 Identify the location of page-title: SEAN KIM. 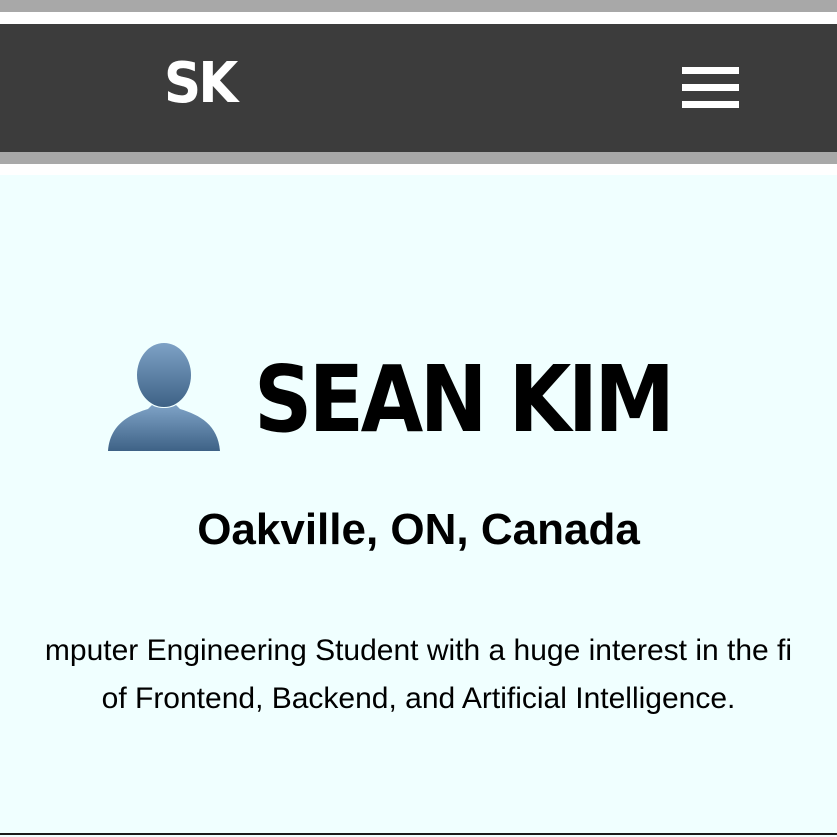
(464, 399).